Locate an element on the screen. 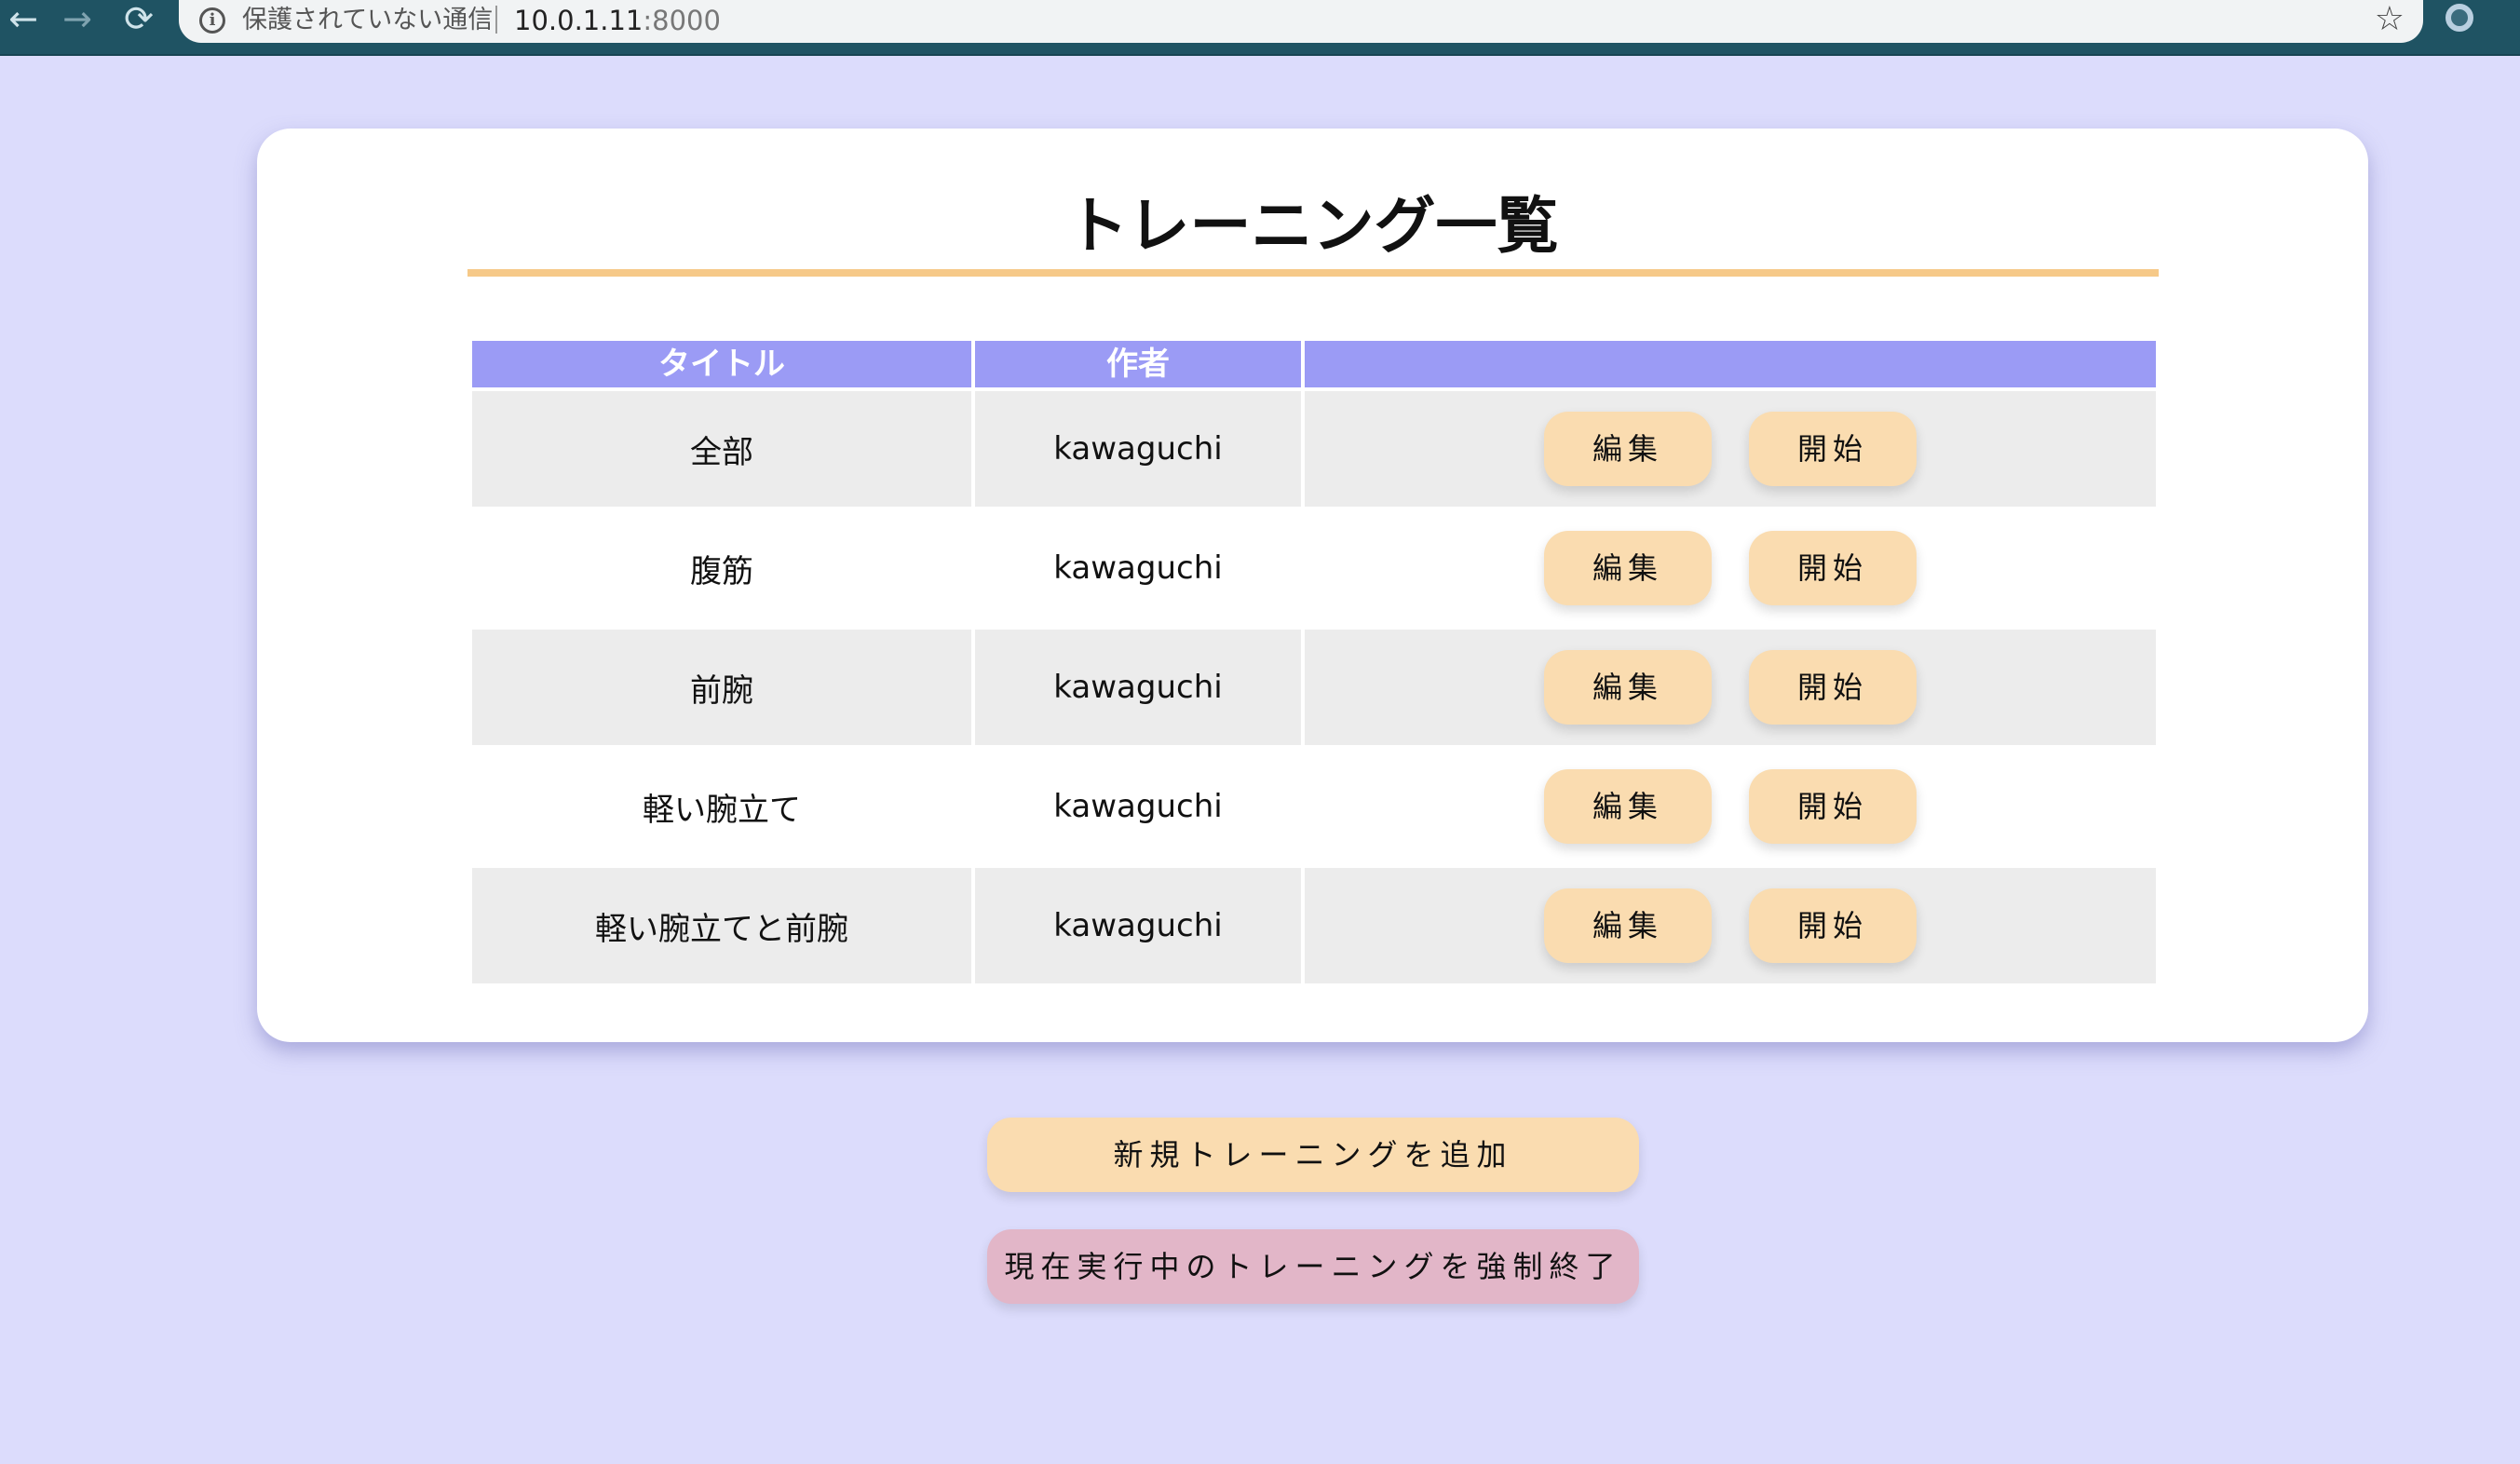 The width and height of the screenshot is (2520, 1464). force-stop-button: 現在実行中のトレーニングを強制終了 is located at coordinates (1313, 1266).